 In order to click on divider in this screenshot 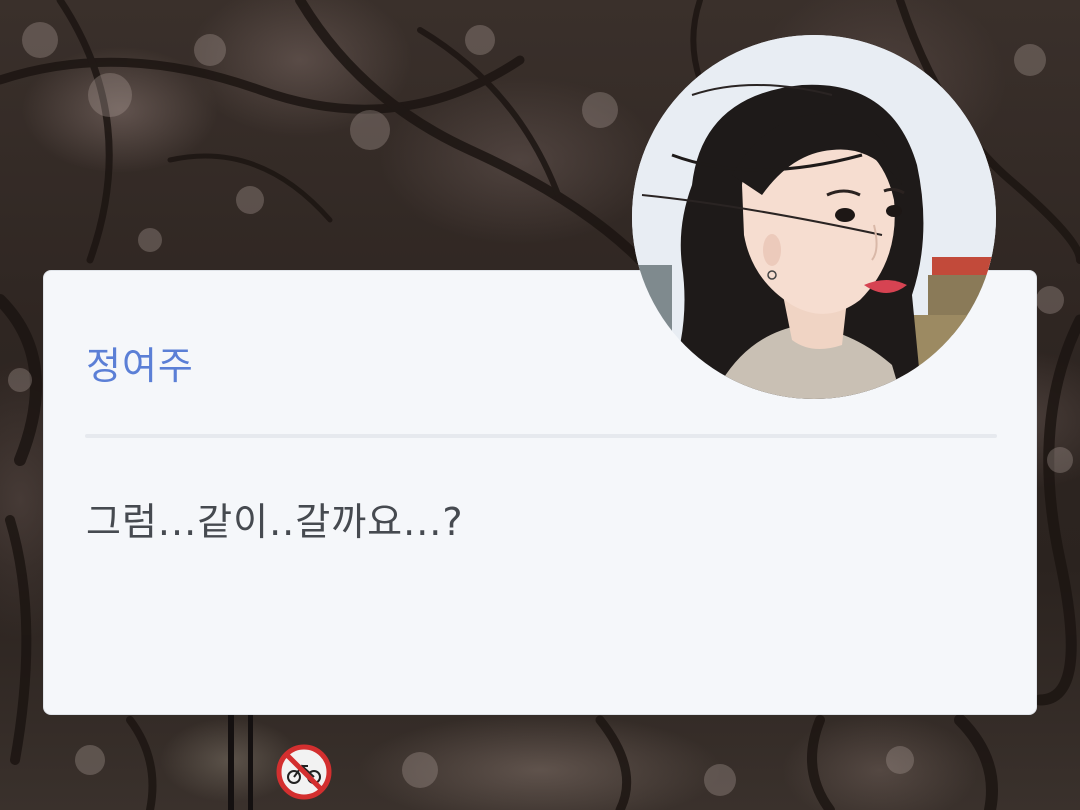, I will do `click(541, 436)`.